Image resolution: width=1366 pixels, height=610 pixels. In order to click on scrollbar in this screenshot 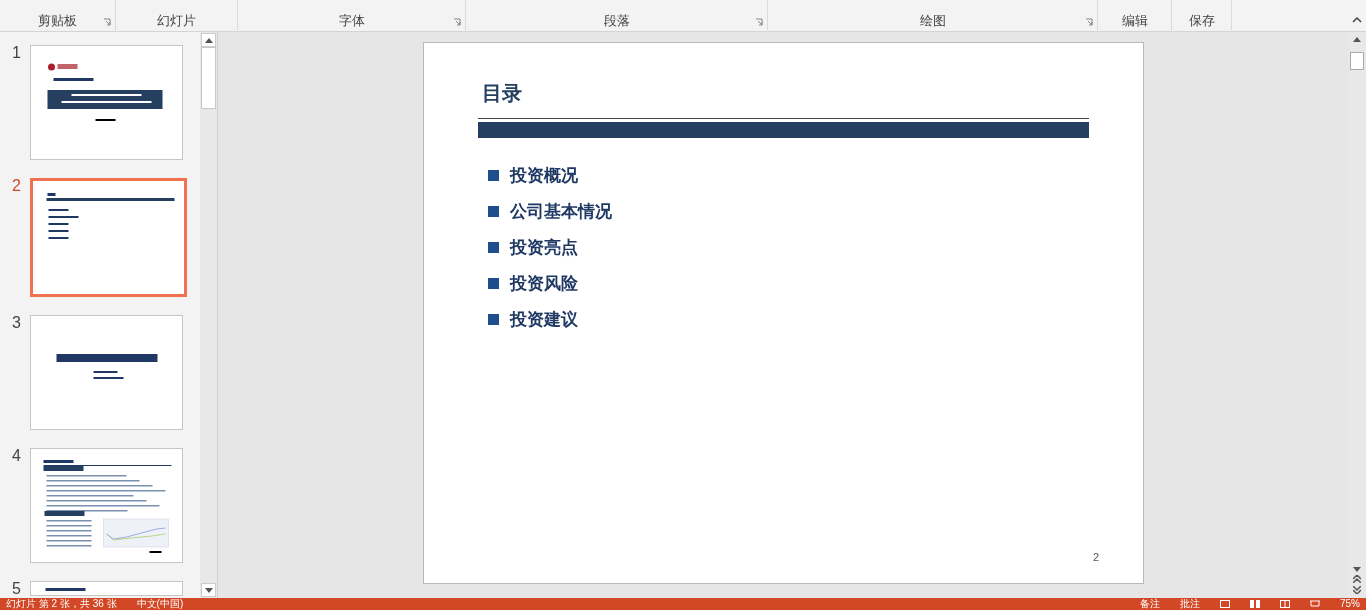, I will do `click(208, 315)`.